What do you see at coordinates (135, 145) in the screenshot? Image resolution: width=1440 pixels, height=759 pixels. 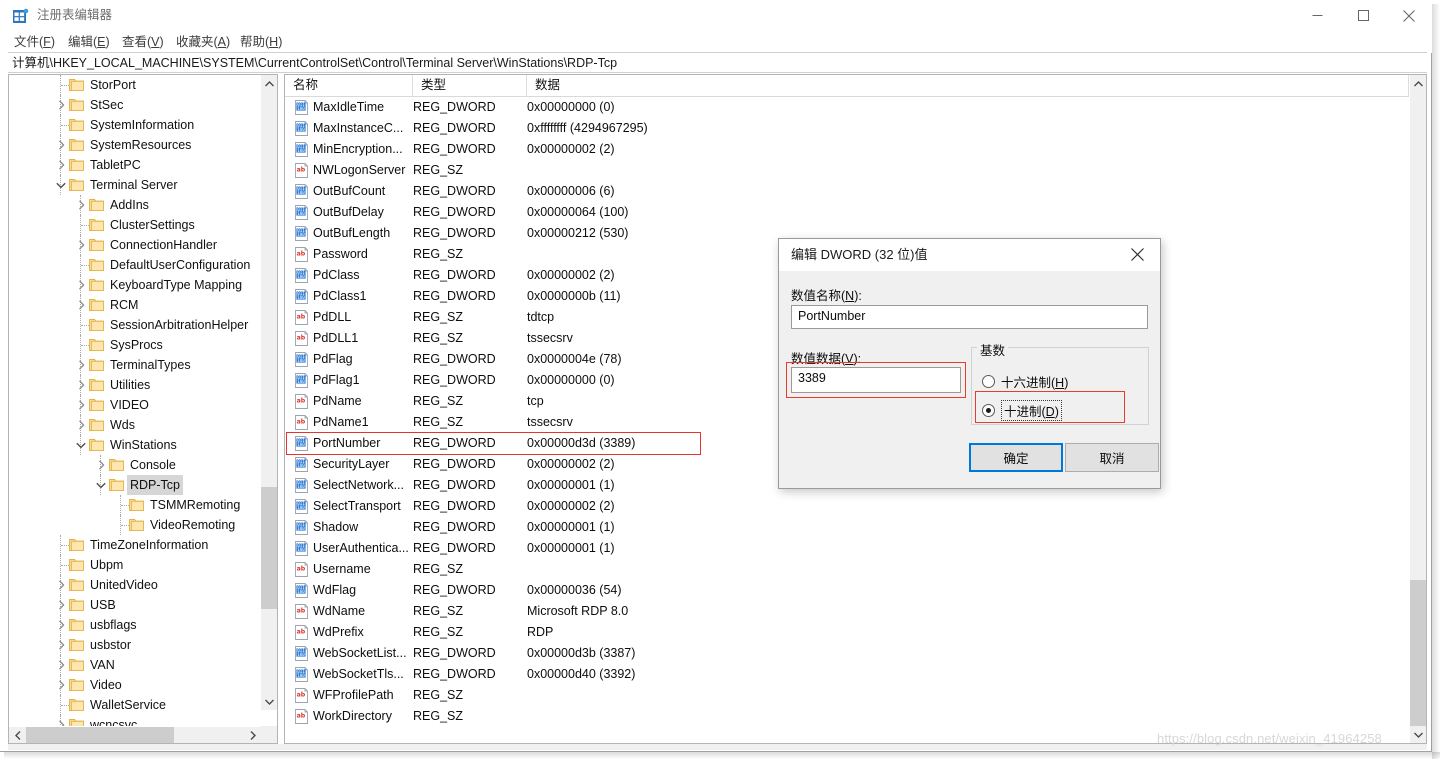 I see `tree-item-systemresources: SystemResources` at bounding box center [135, 145].